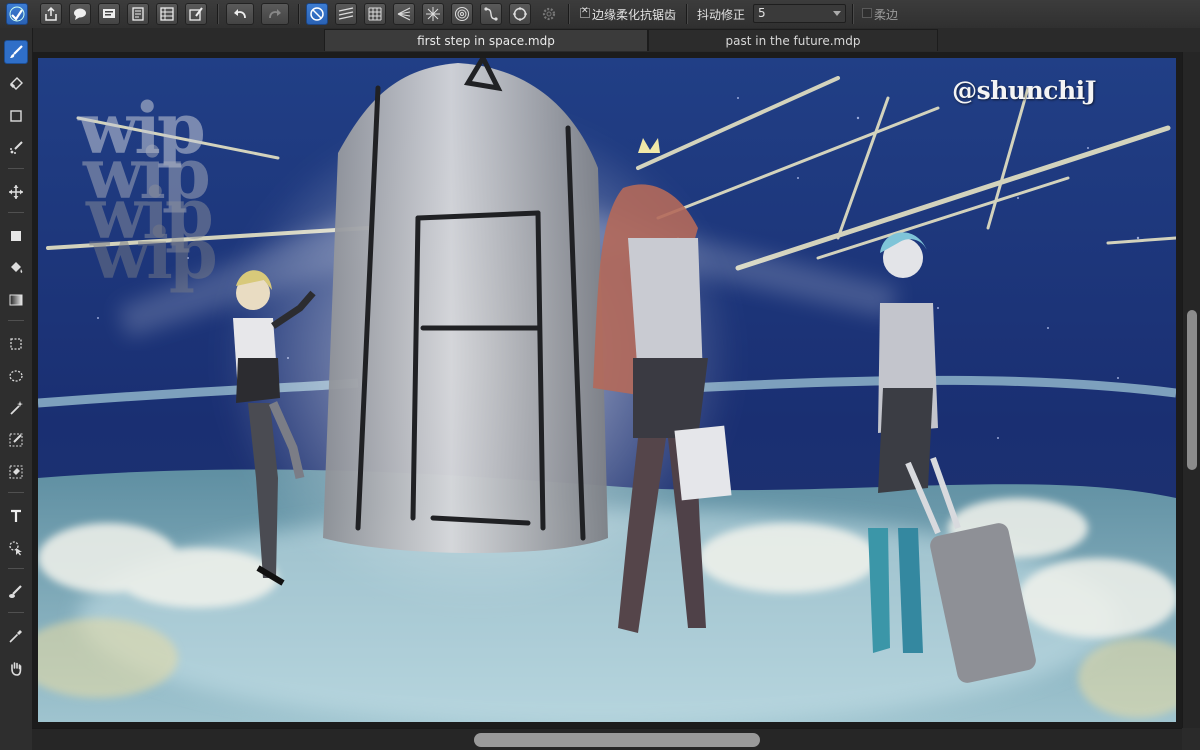  Describe the element at coordinates (16, 52) in the screenshot. I see `brush-icon` at that location.